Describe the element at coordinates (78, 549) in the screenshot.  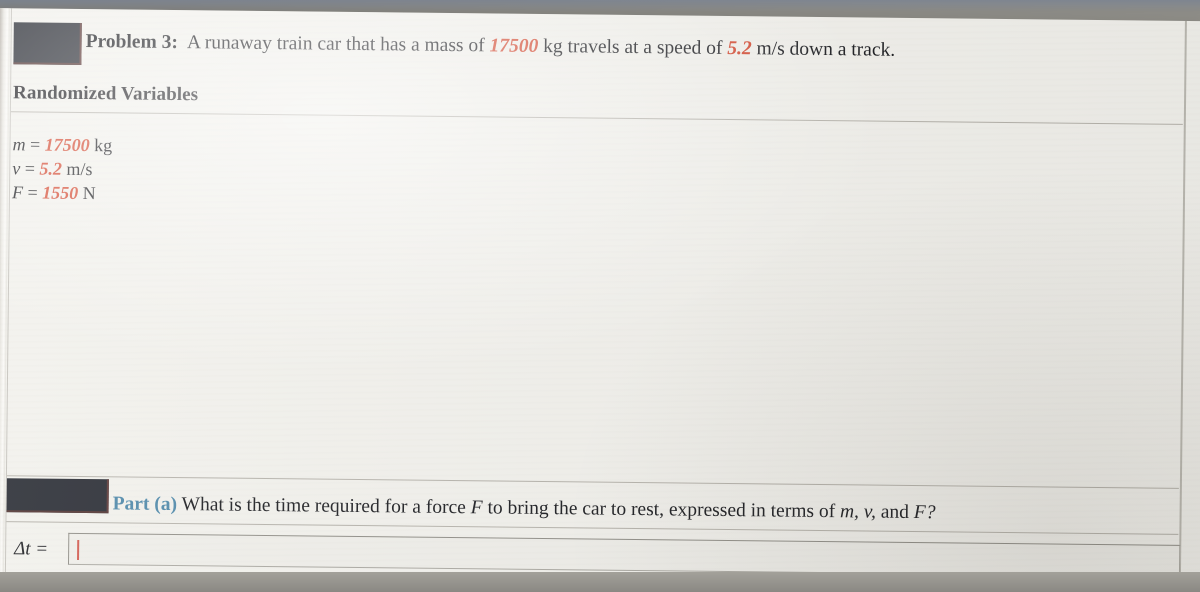
I see `text-caret` at that location.